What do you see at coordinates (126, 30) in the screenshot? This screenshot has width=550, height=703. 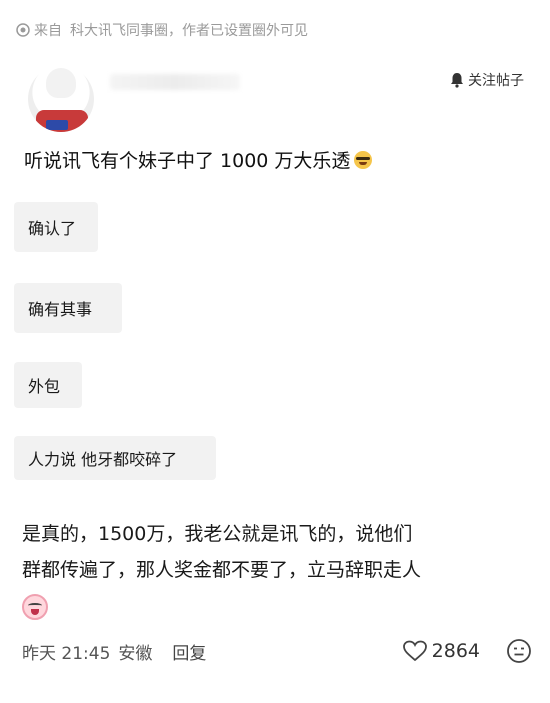 I see `circle-name: 科大讯飞同事圈，` at bounding box center [126, 30].